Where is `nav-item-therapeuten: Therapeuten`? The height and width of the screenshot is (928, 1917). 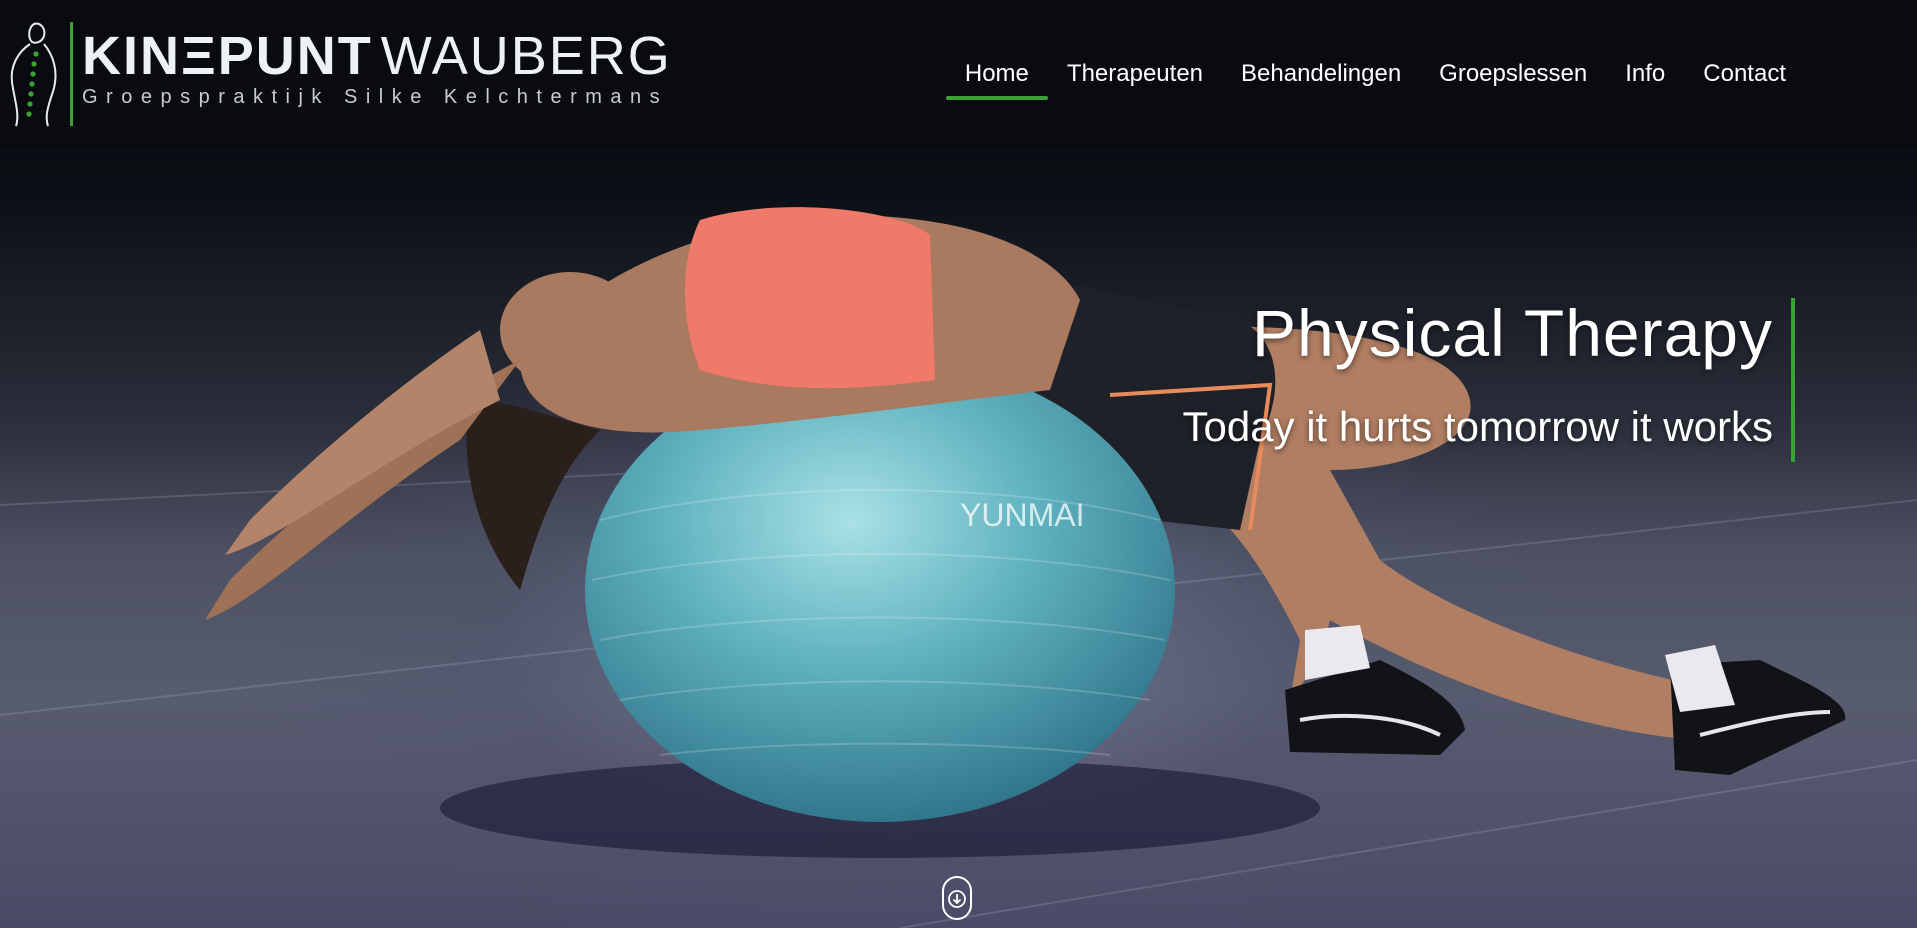 nav-item-therapeuten: Therapeuten is located at coordinates (1135, 79).